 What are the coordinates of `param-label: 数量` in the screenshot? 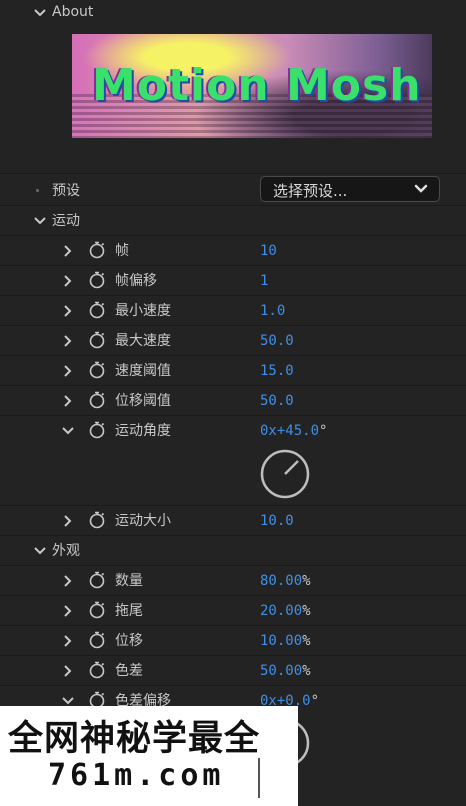 It's located at (129, 581).